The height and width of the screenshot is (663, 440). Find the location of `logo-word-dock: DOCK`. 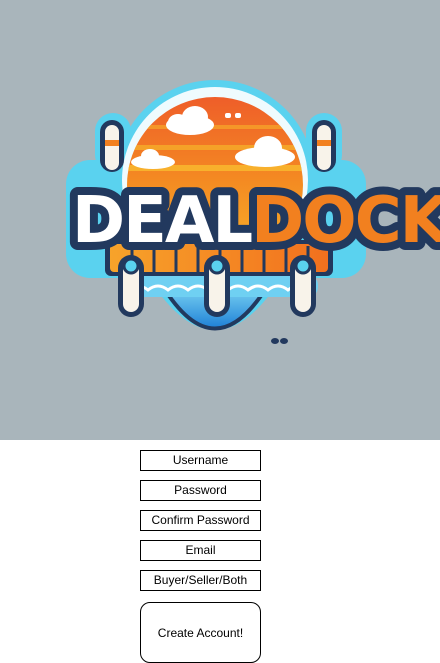

logo-word-dock: DOCK is located at coordinates (345, 221).